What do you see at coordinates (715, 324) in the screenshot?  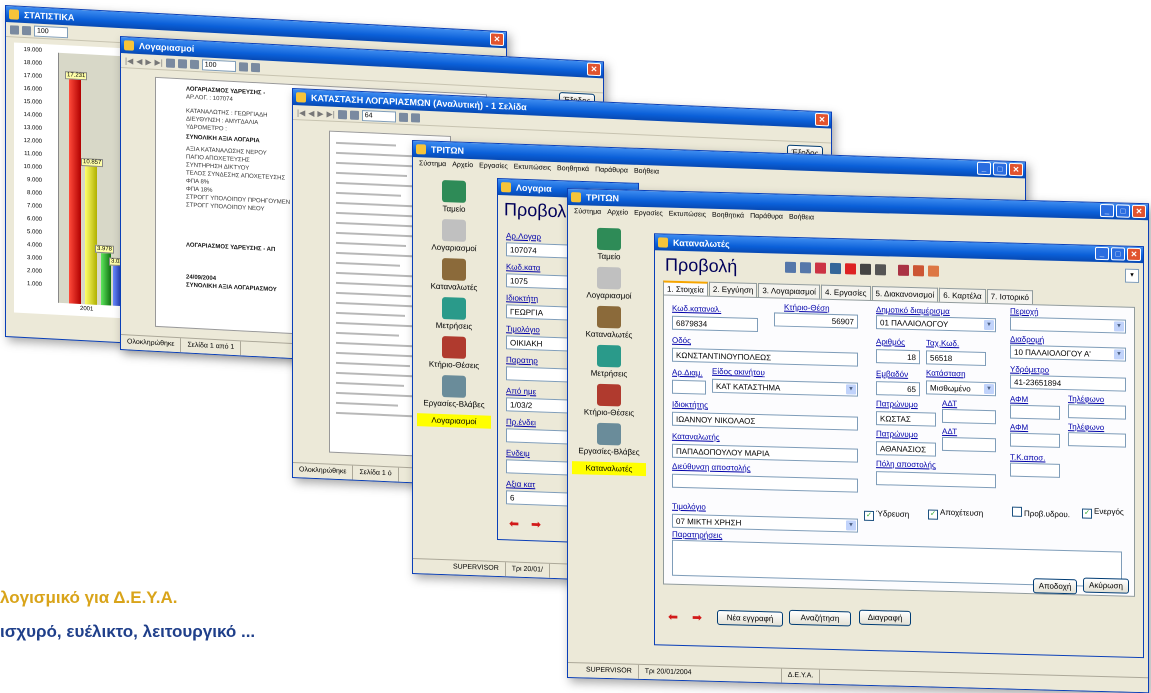 I see `consumer-code-field: 6879834` at bounding box center [715, 324].